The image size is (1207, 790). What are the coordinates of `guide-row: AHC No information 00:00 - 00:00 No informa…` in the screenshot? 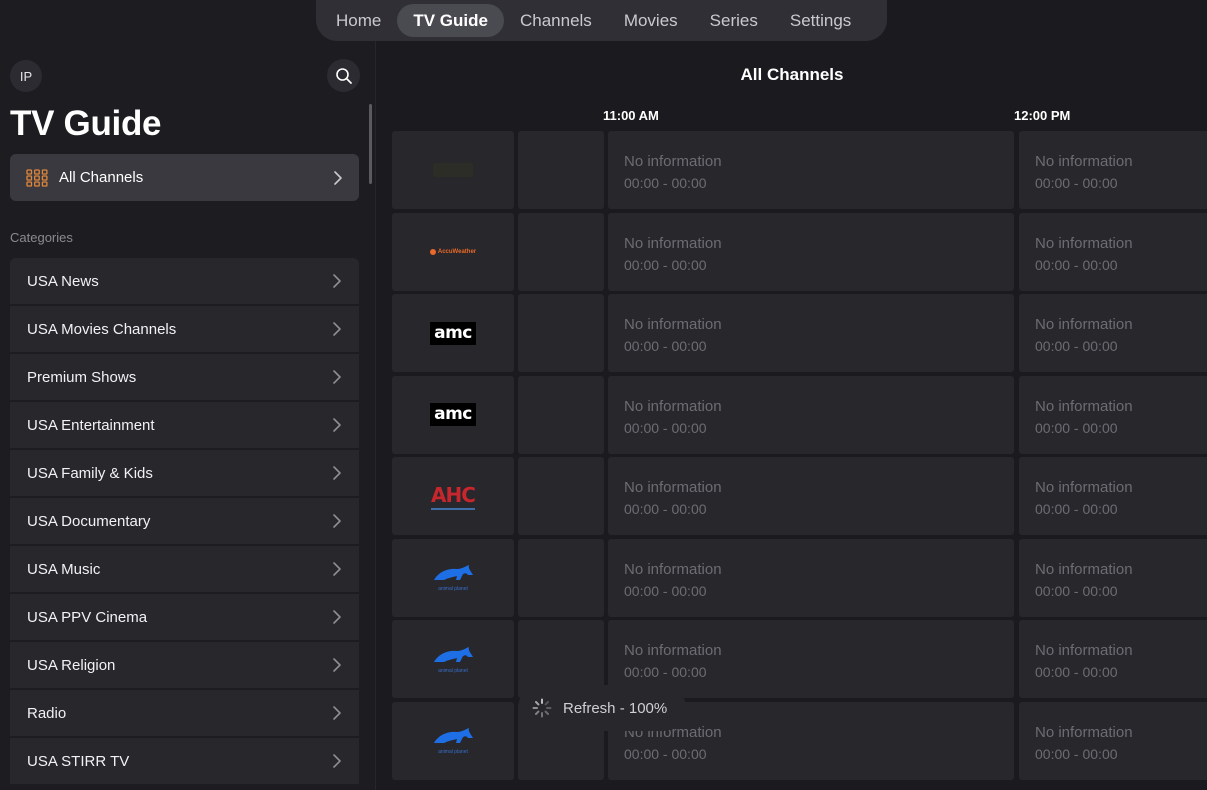 It's located at (799, 496).